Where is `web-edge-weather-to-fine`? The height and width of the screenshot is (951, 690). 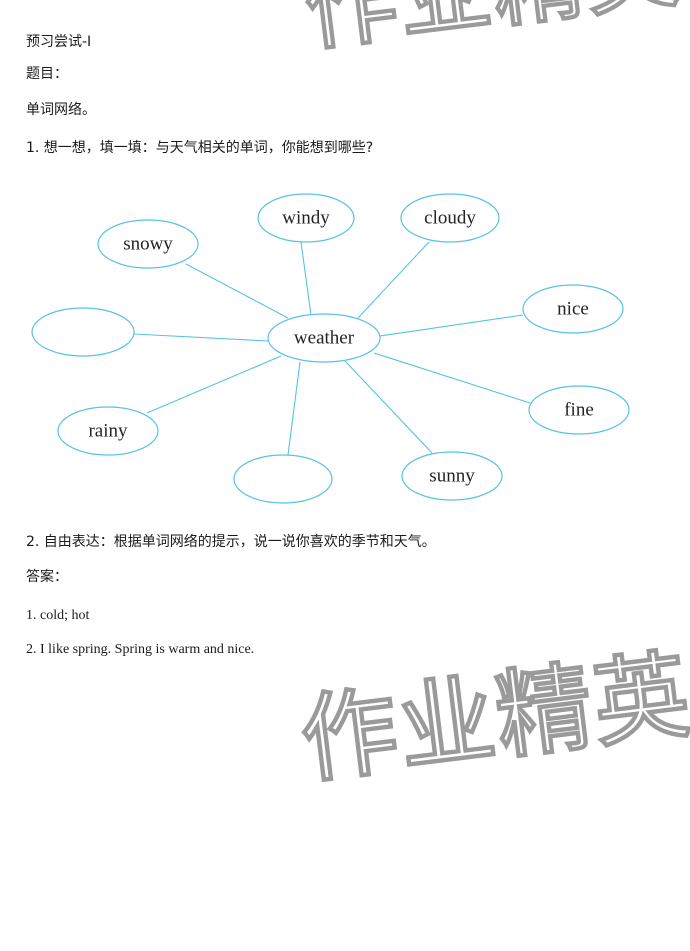 web-edge-weather-to-fine is located at coordinates (452, 378).